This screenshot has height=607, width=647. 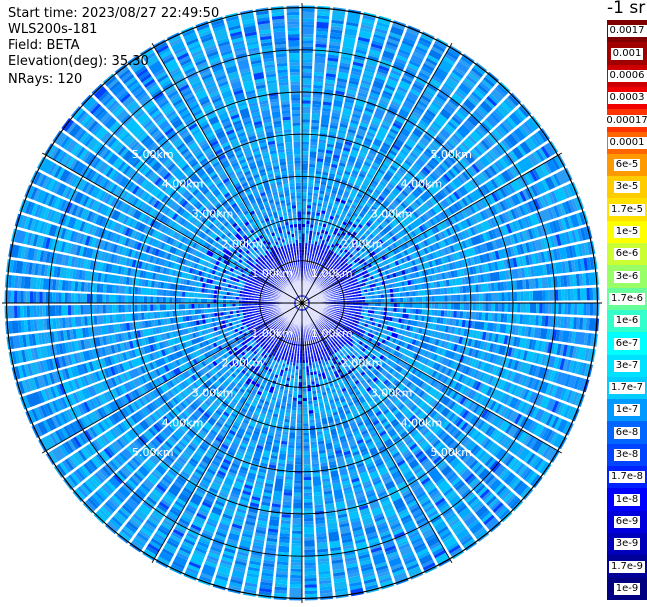 I want to click on colorbar-tick-label: 3e-6, so click(x=627, y=276).